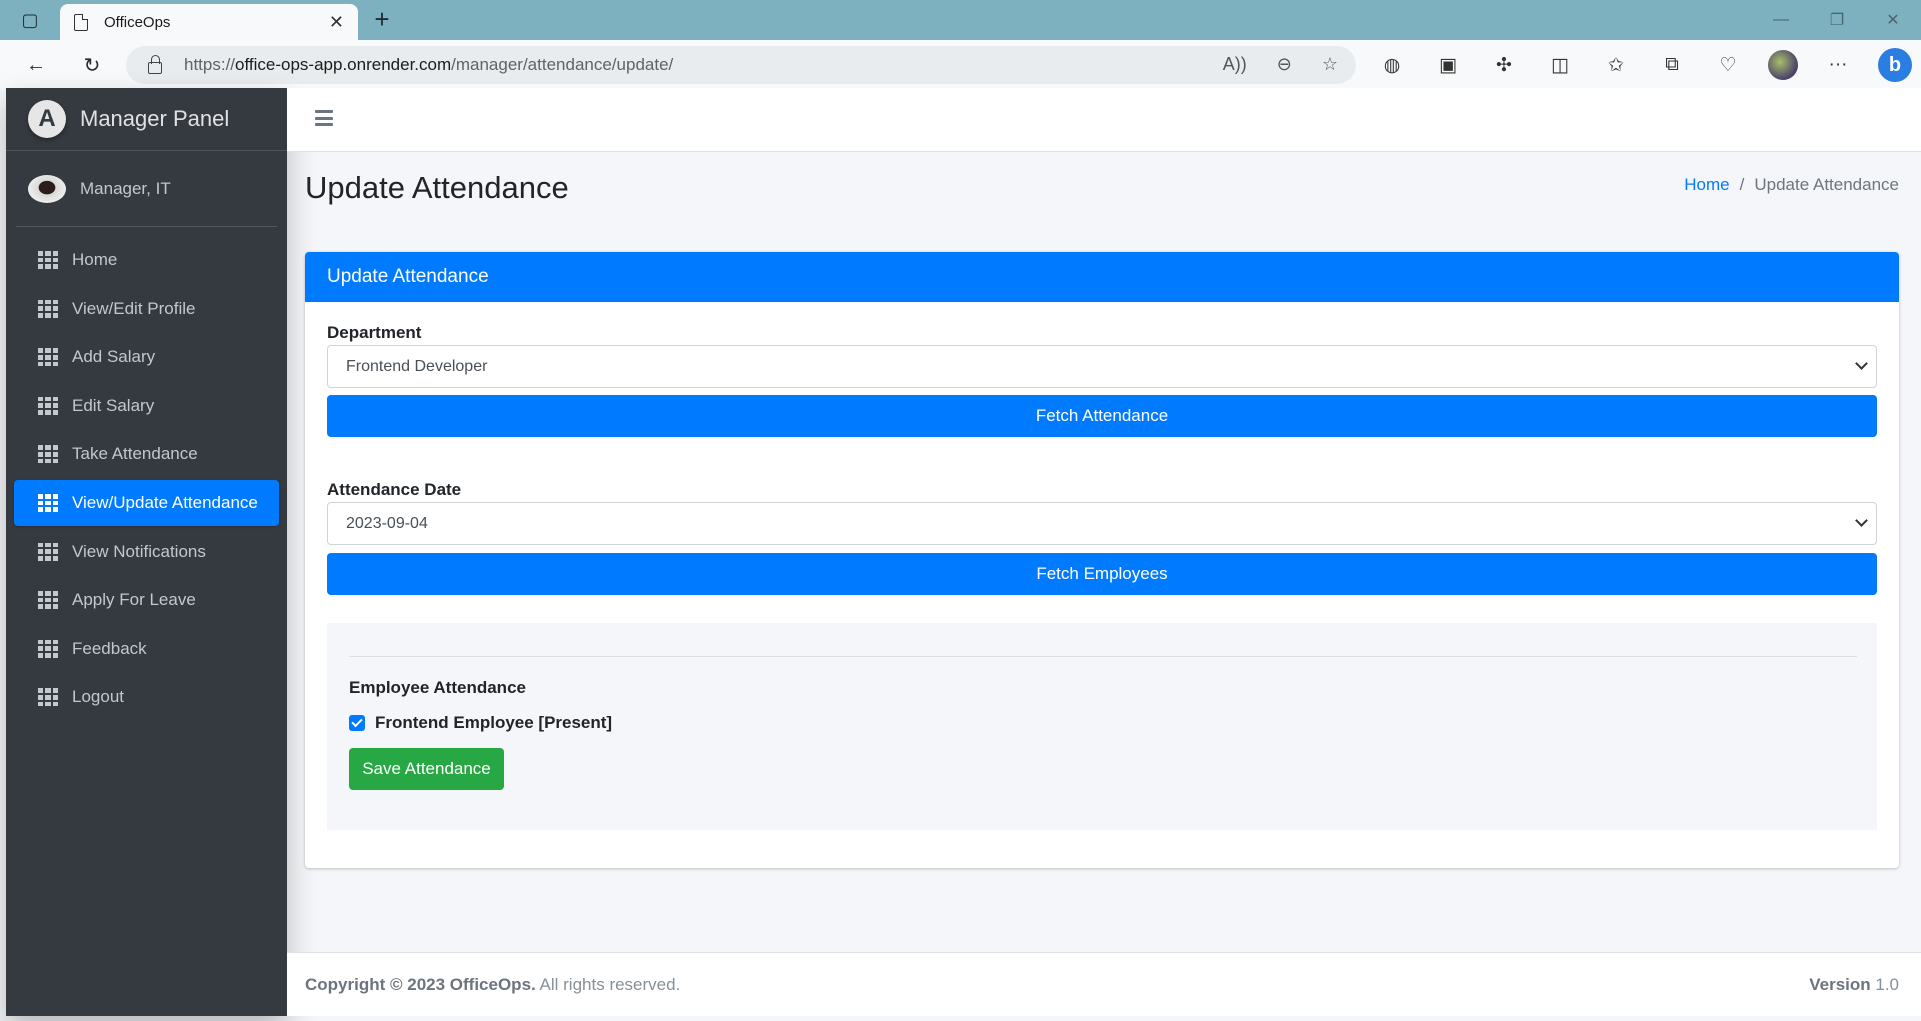  What do you see at coordinates (146, 697) in the screenshot?
I see `sidebar-item-logout: Logout` at bounding box center [146, 697].